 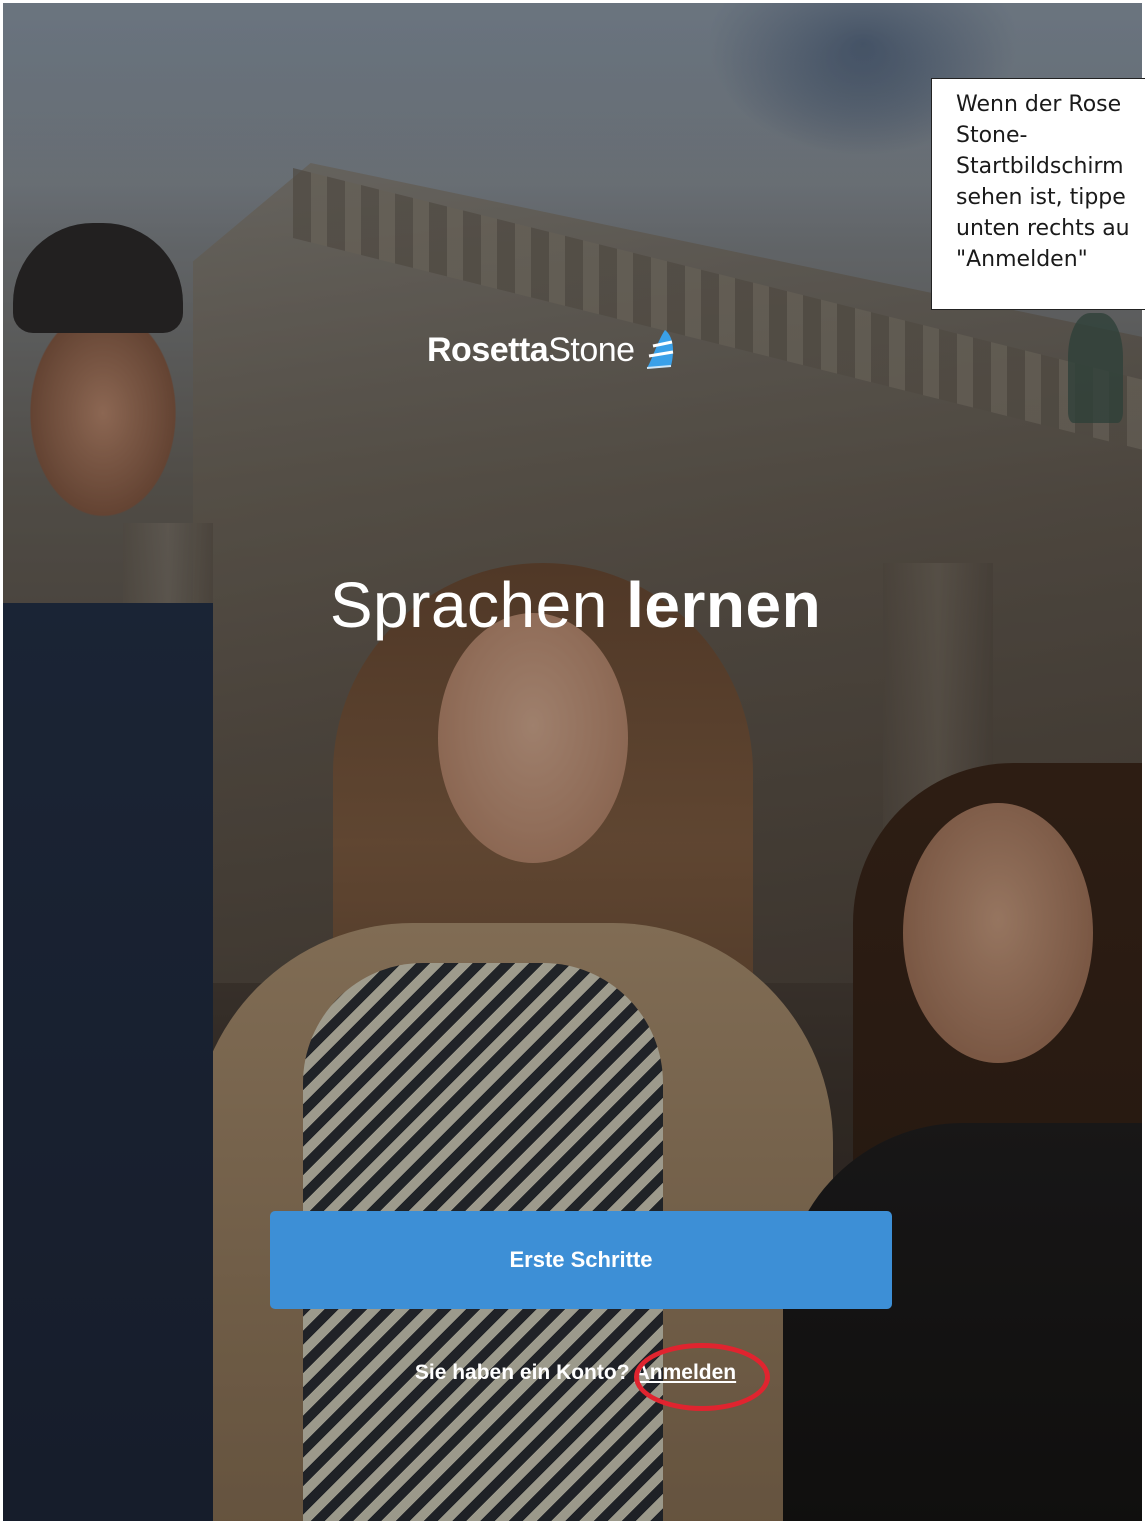 I want to click on login-link: Anmelden, so click(x=686, y=1372).